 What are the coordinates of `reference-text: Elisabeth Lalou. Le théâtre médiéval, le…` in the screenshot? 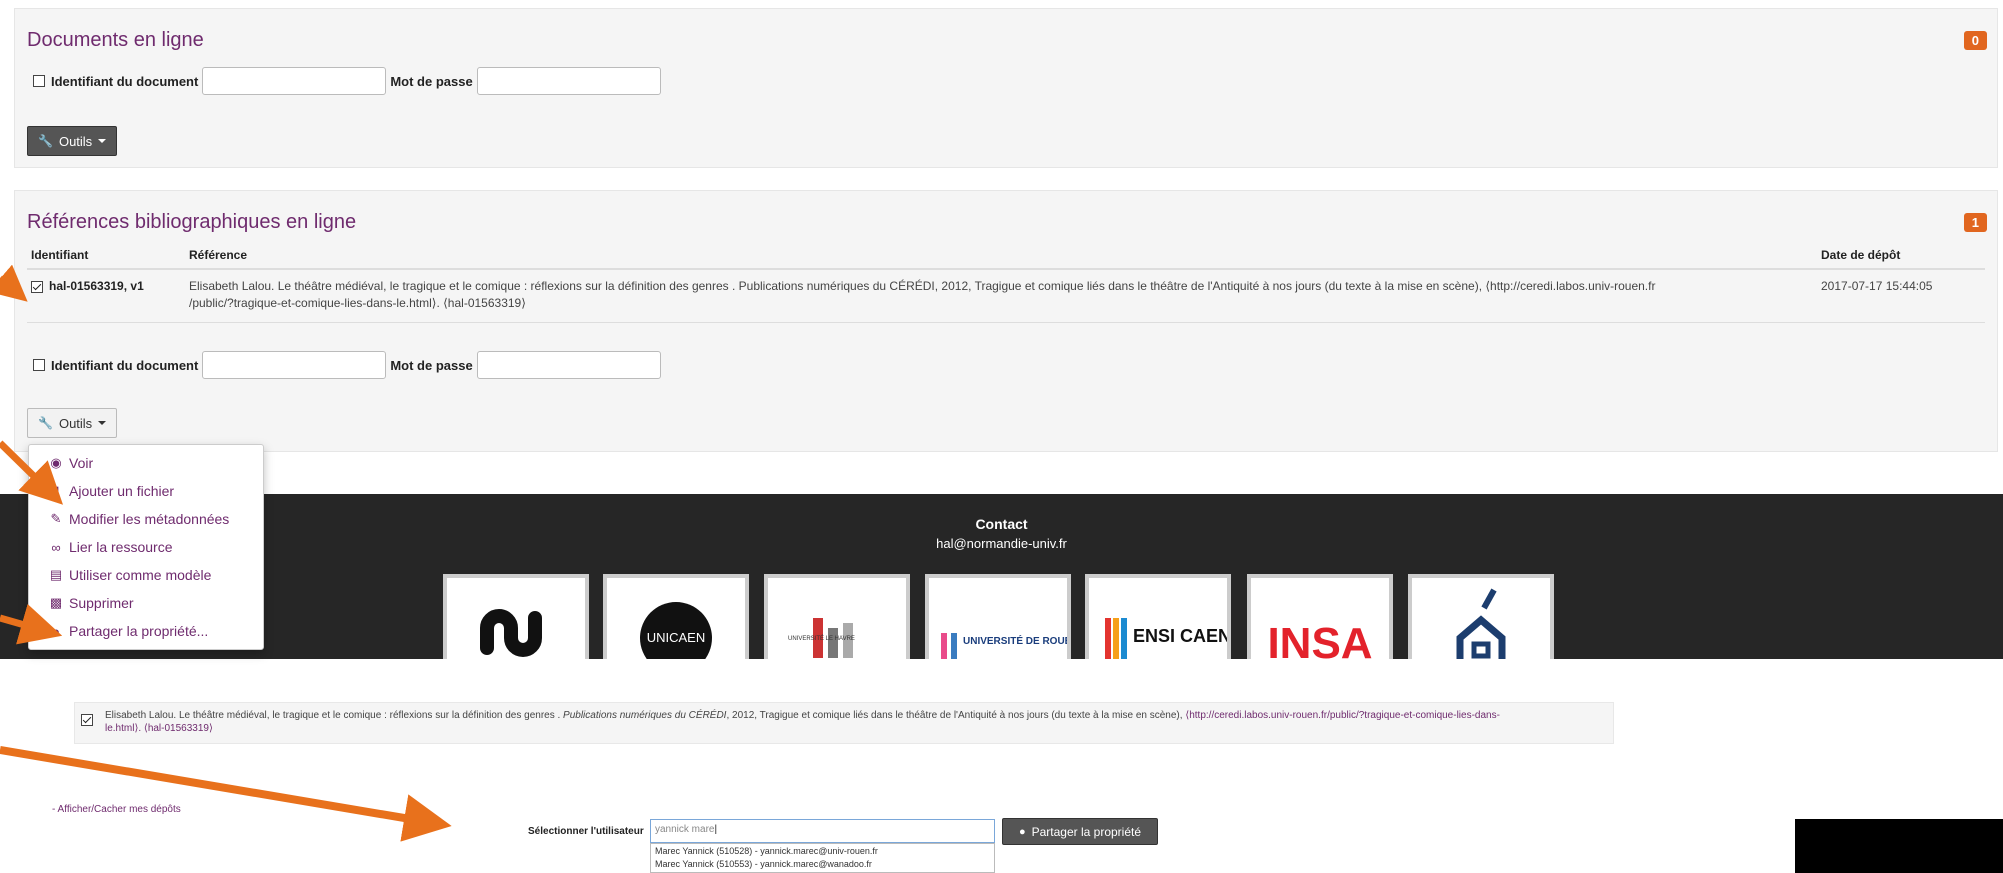 It's located at (334, 715).